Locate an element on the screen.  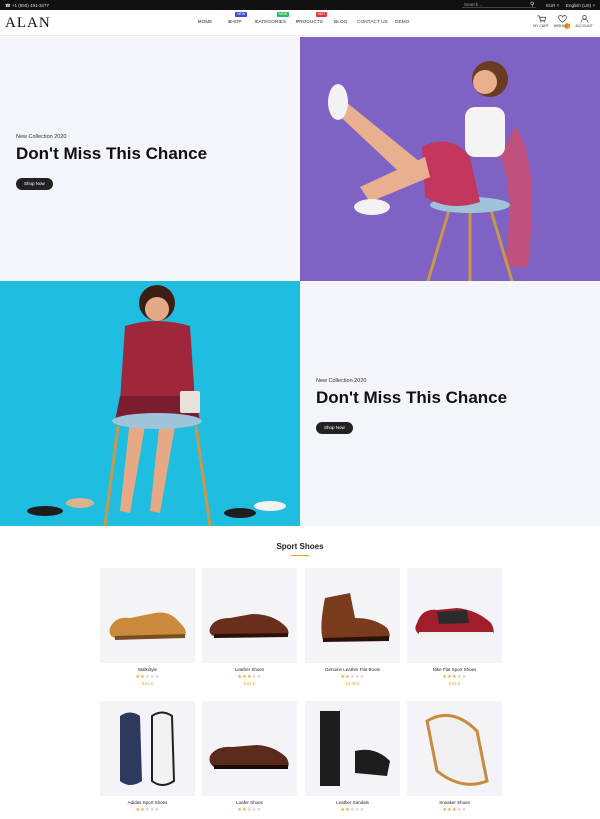
heart-icon is located at coordinates (562, 19).